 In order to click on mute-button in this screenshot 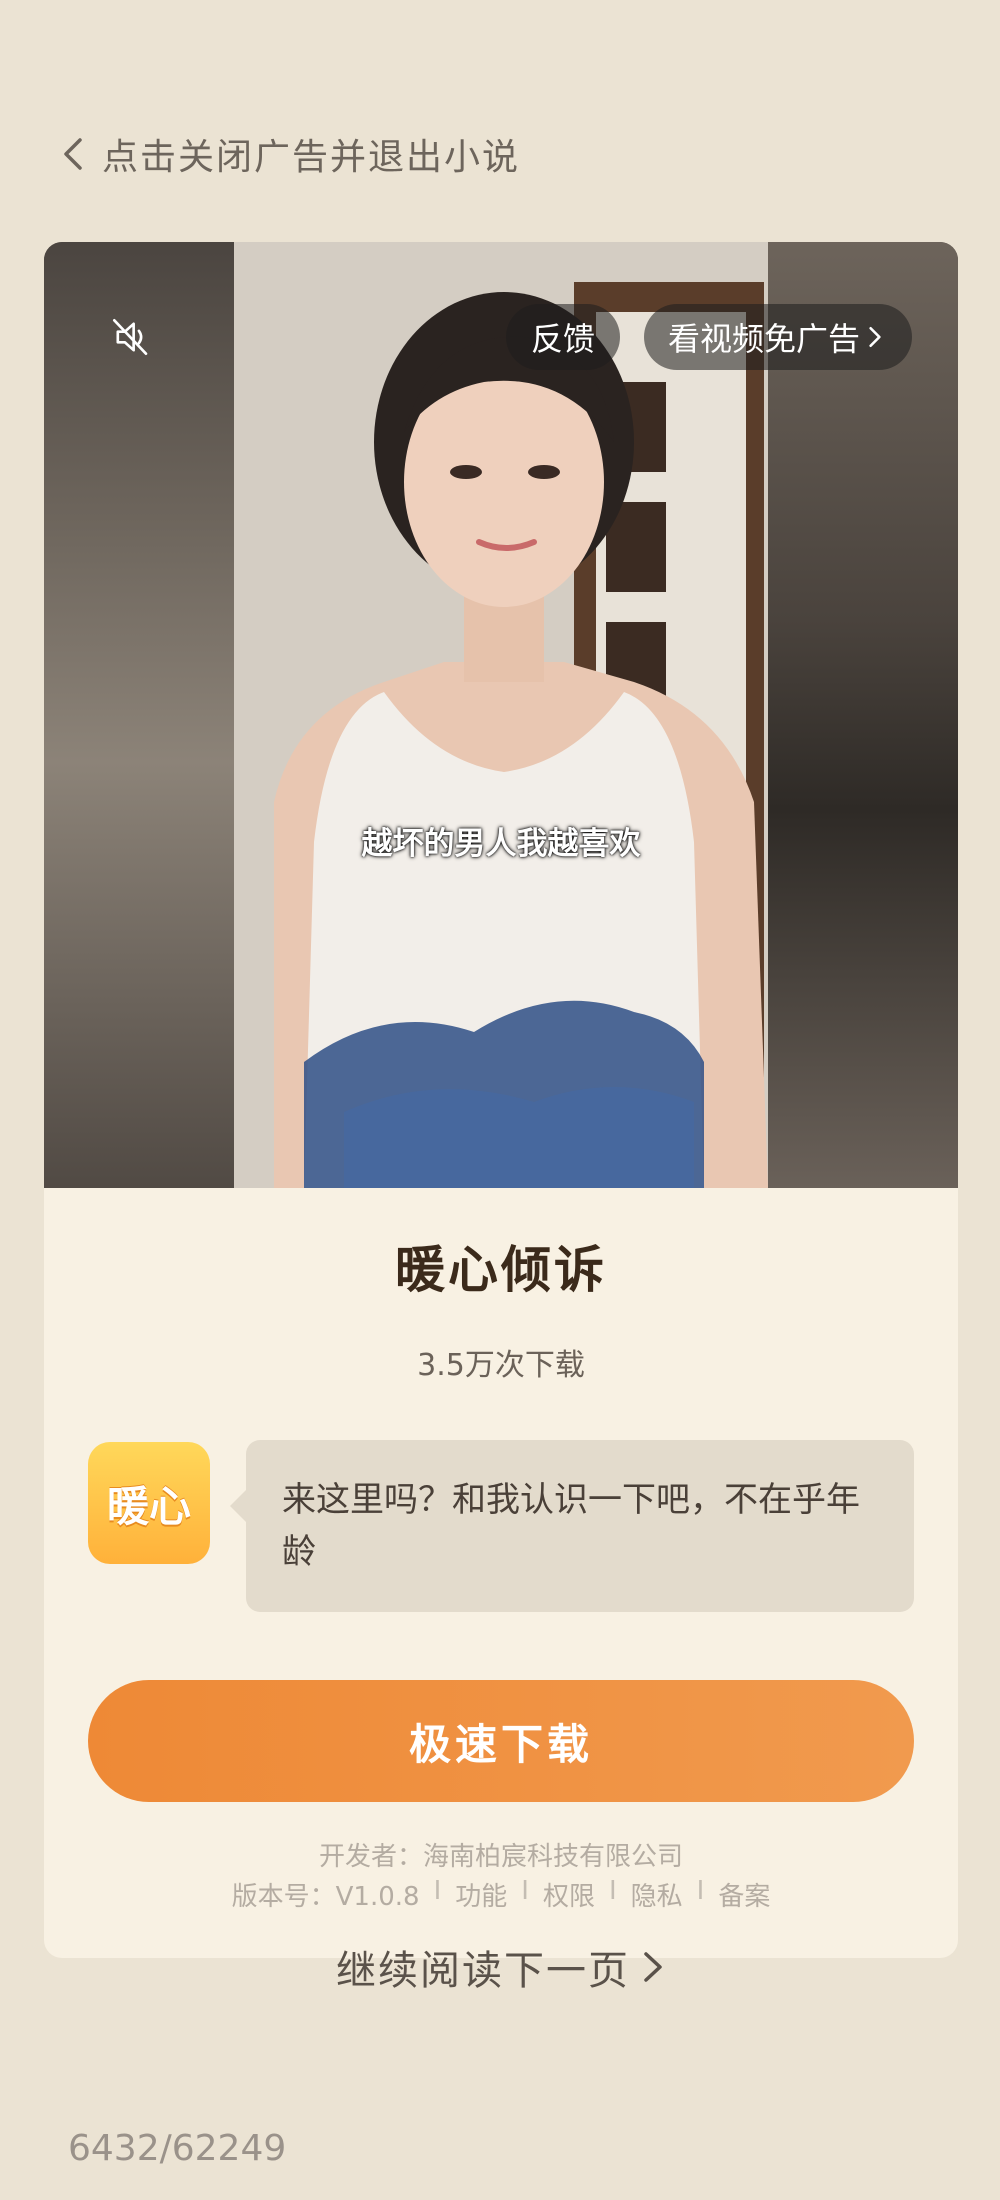, I will do `click(131, 337)`.